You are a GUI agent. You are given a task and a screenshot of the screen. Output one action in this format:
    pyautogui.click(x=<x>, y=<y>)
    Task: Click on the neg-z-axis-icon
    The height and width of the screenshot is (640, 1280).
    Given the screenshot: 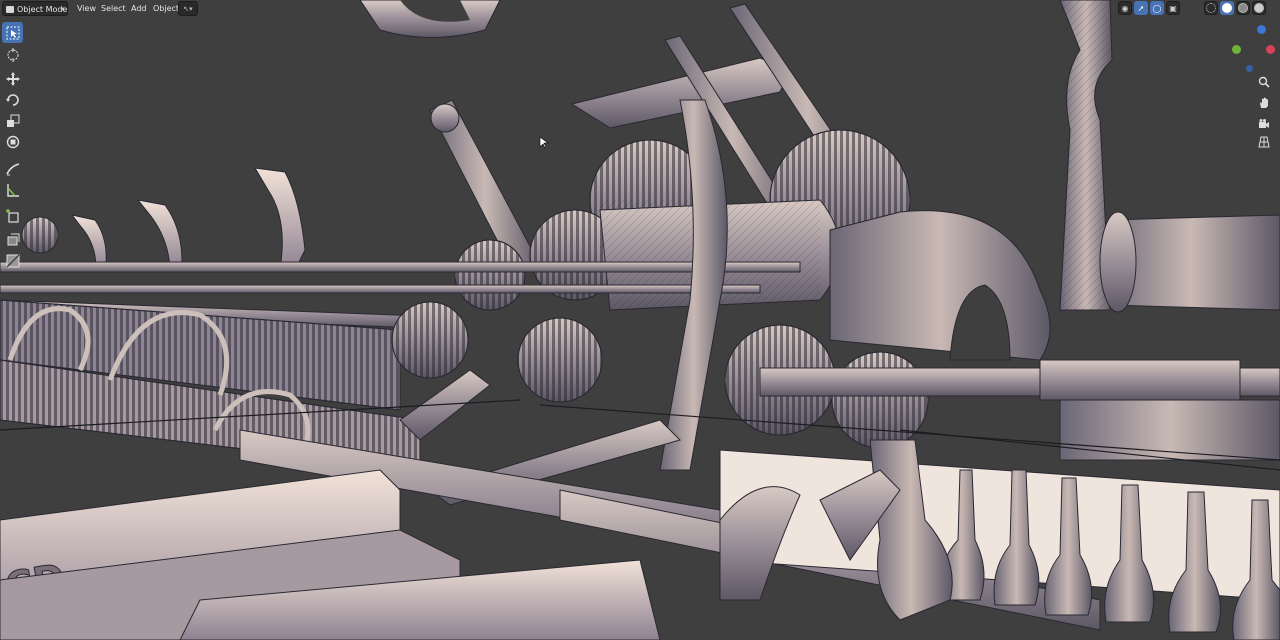 What is the action you would take?
    pyautogui.click(x=1249, y=68)
    